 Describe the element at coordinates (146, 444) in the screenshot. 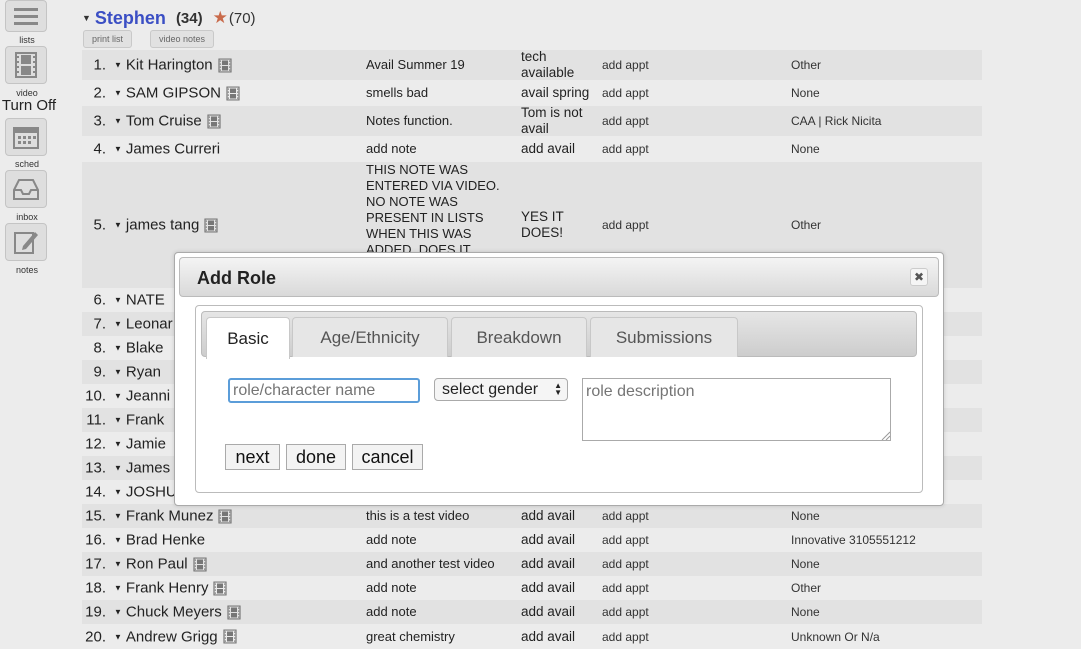

I see `talent-name: Jamie` at that location.